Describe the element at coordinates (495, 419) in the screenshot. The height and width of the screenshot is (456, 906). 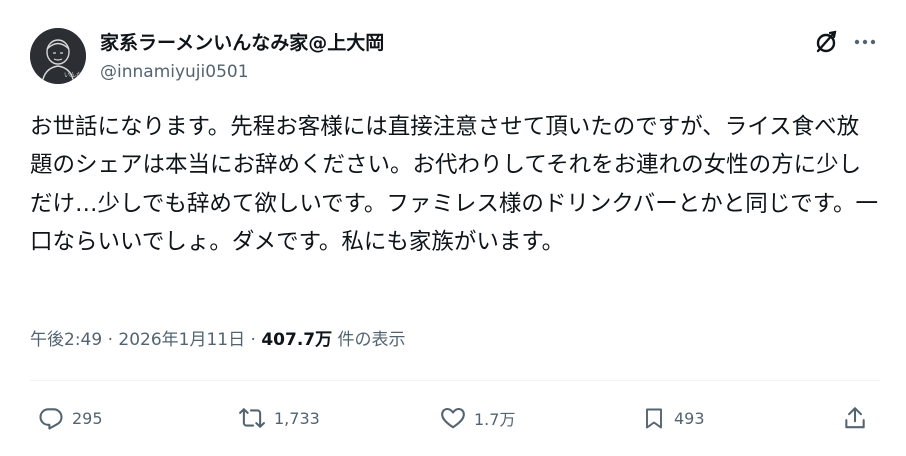
I see `like-count: 1.7万` at that location.